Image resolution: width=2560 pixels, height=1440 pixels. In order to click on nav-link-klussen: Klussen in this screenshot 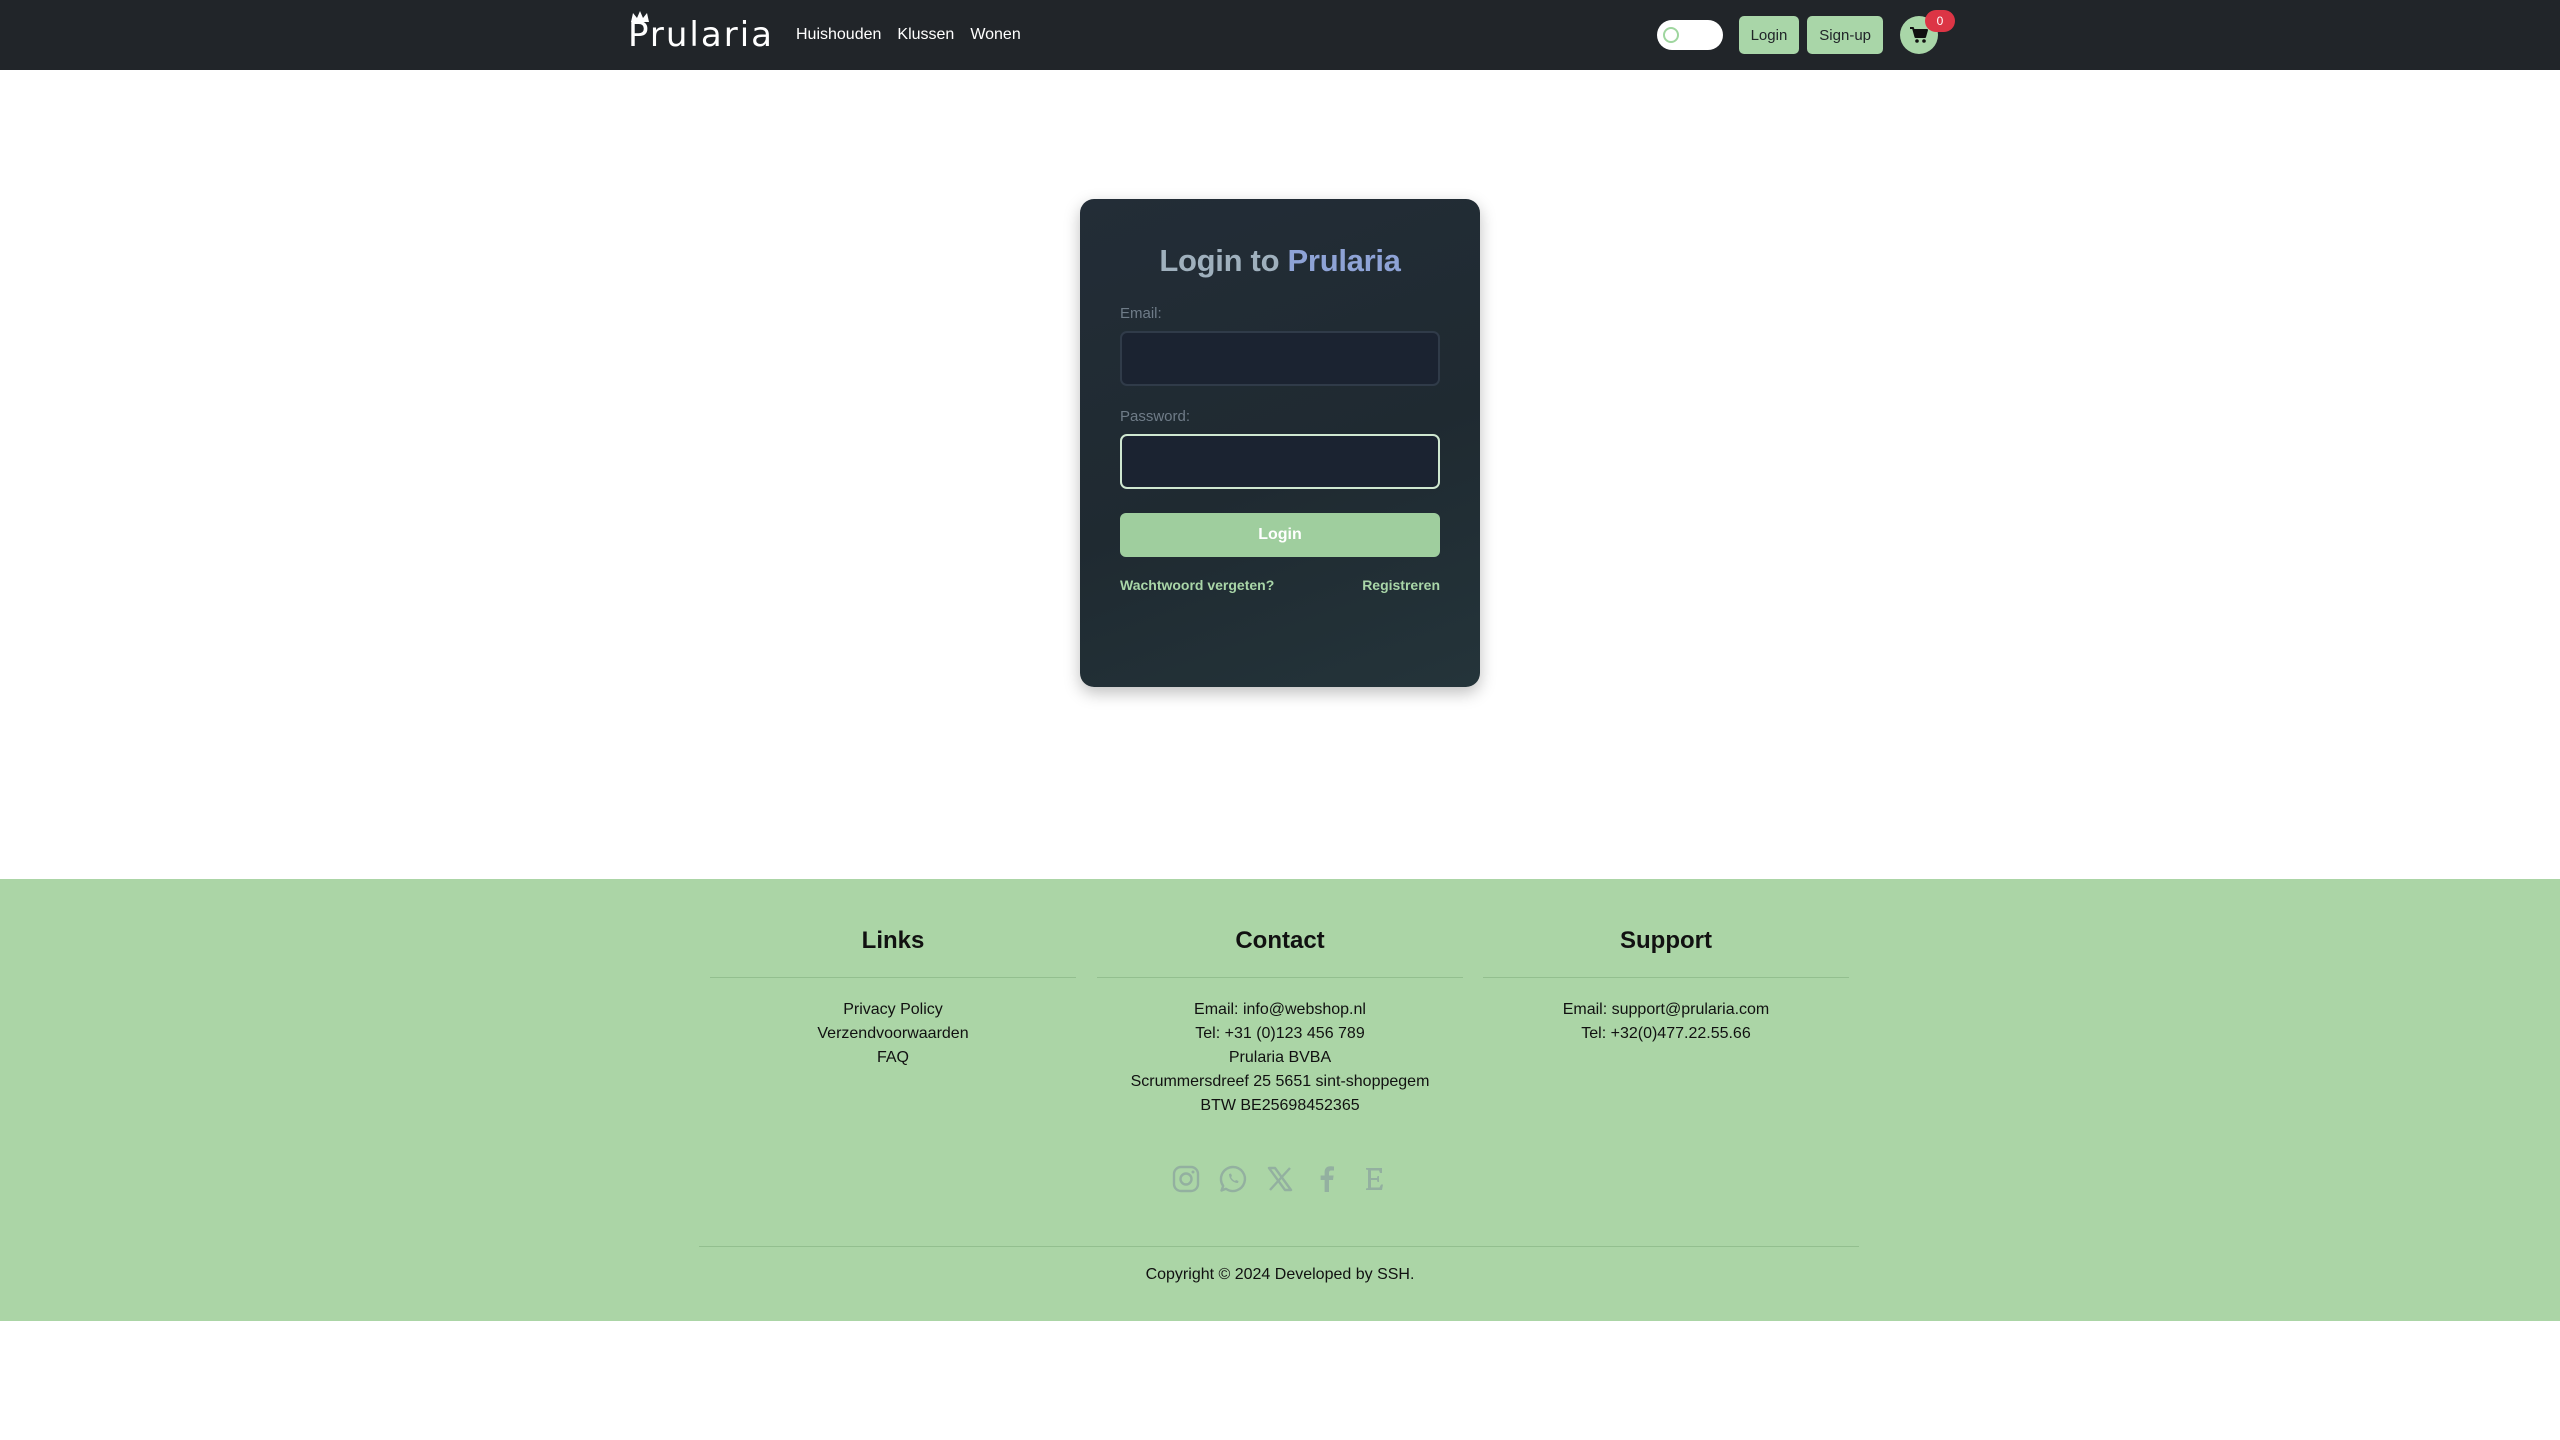, I will do `click(925, 35)`.